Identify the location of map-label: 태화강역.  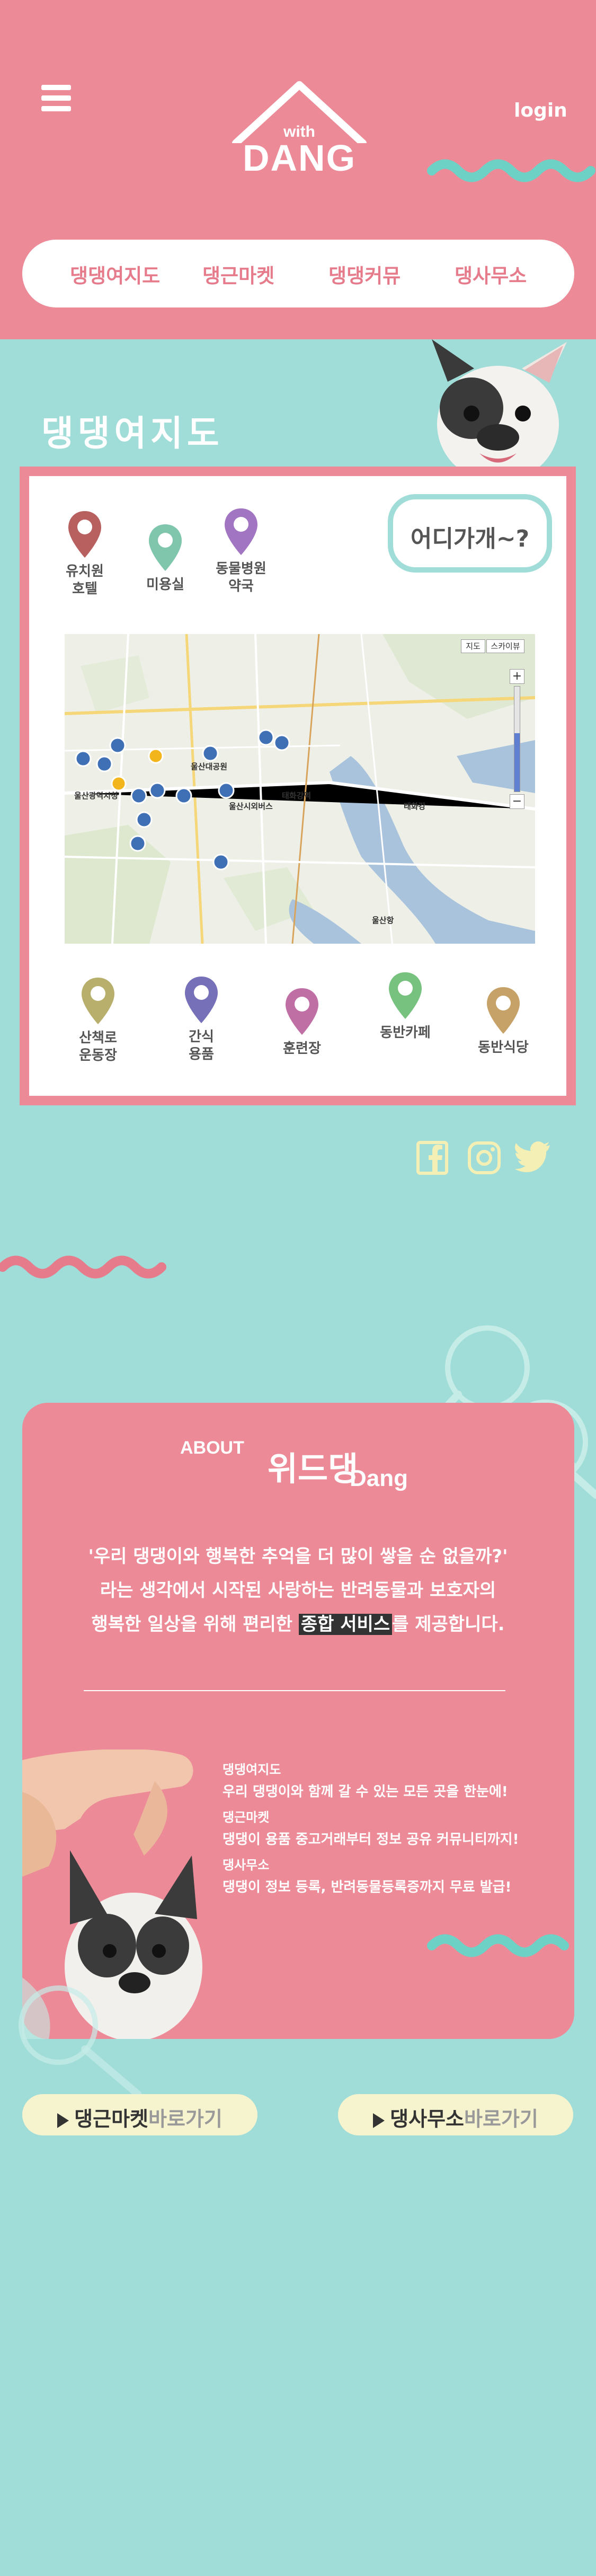
(296, 796).